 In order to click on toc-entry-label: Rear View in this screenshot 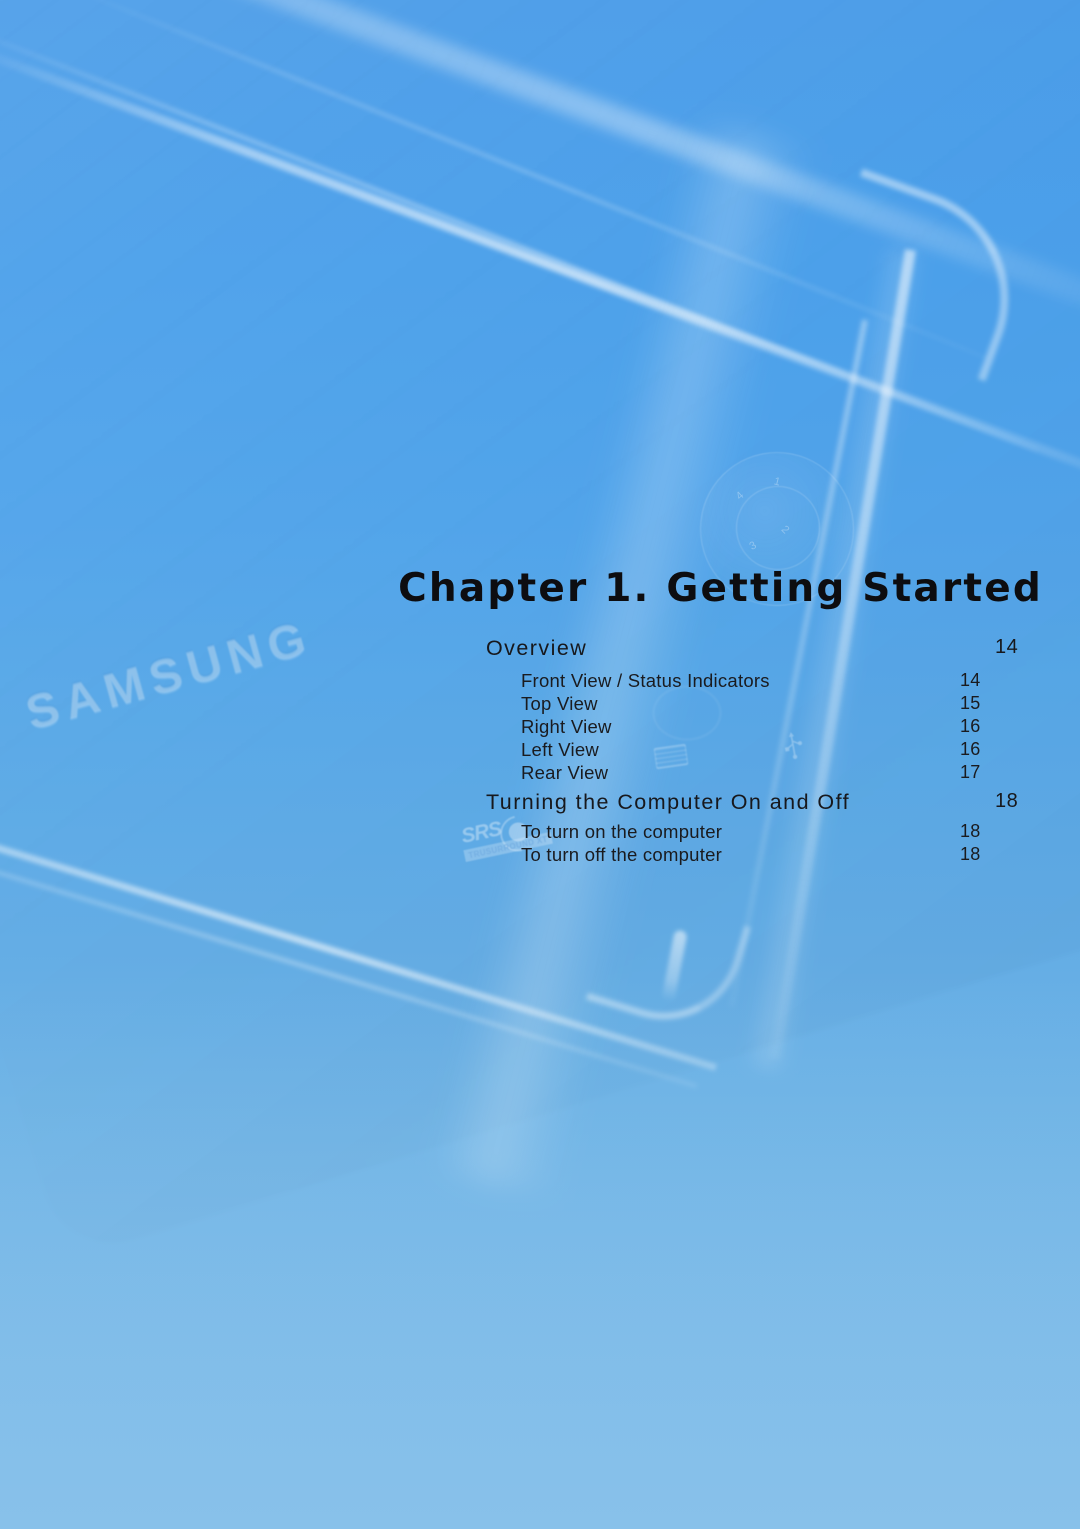, I will do `click(565, 772)`.